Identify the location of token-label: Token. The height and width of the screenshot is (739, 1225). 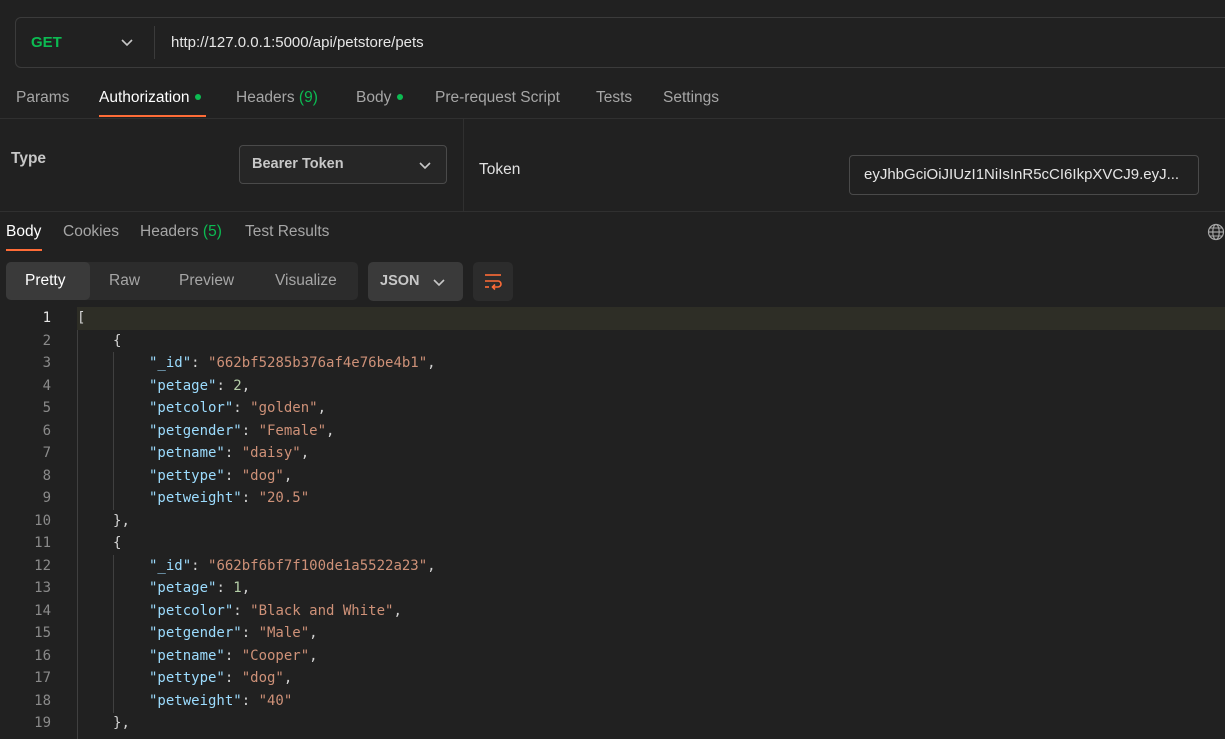
(500, 169).